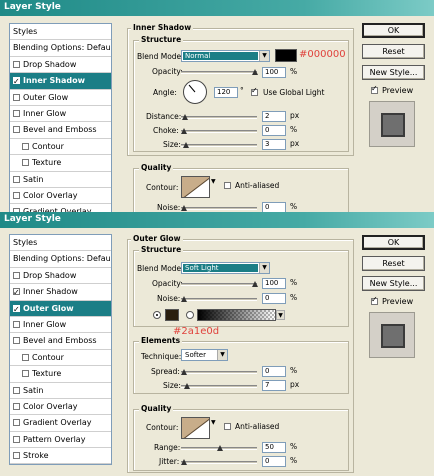 Image resolution: width=434 pixels, height=476 pixels. What do you see at coordinates (226, 92) in the screenshot?
I see `angle-input: 120` at bounding box center [226, 92].